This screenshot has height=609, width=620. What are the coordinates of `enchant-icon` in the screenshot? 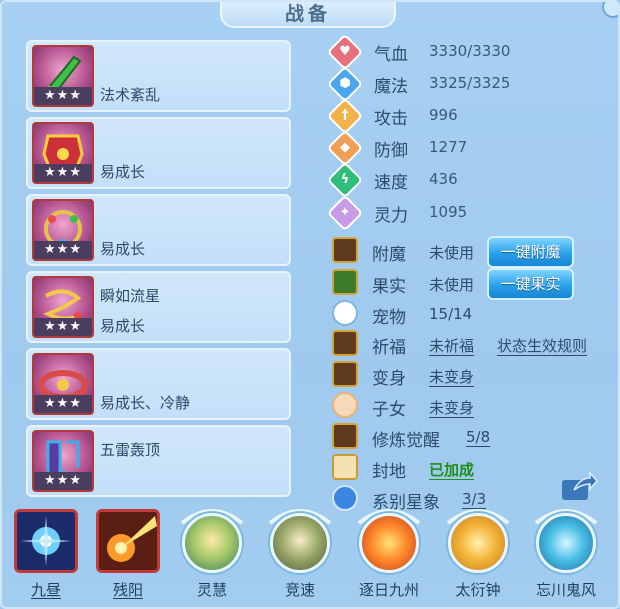 It's located at (345, 250).